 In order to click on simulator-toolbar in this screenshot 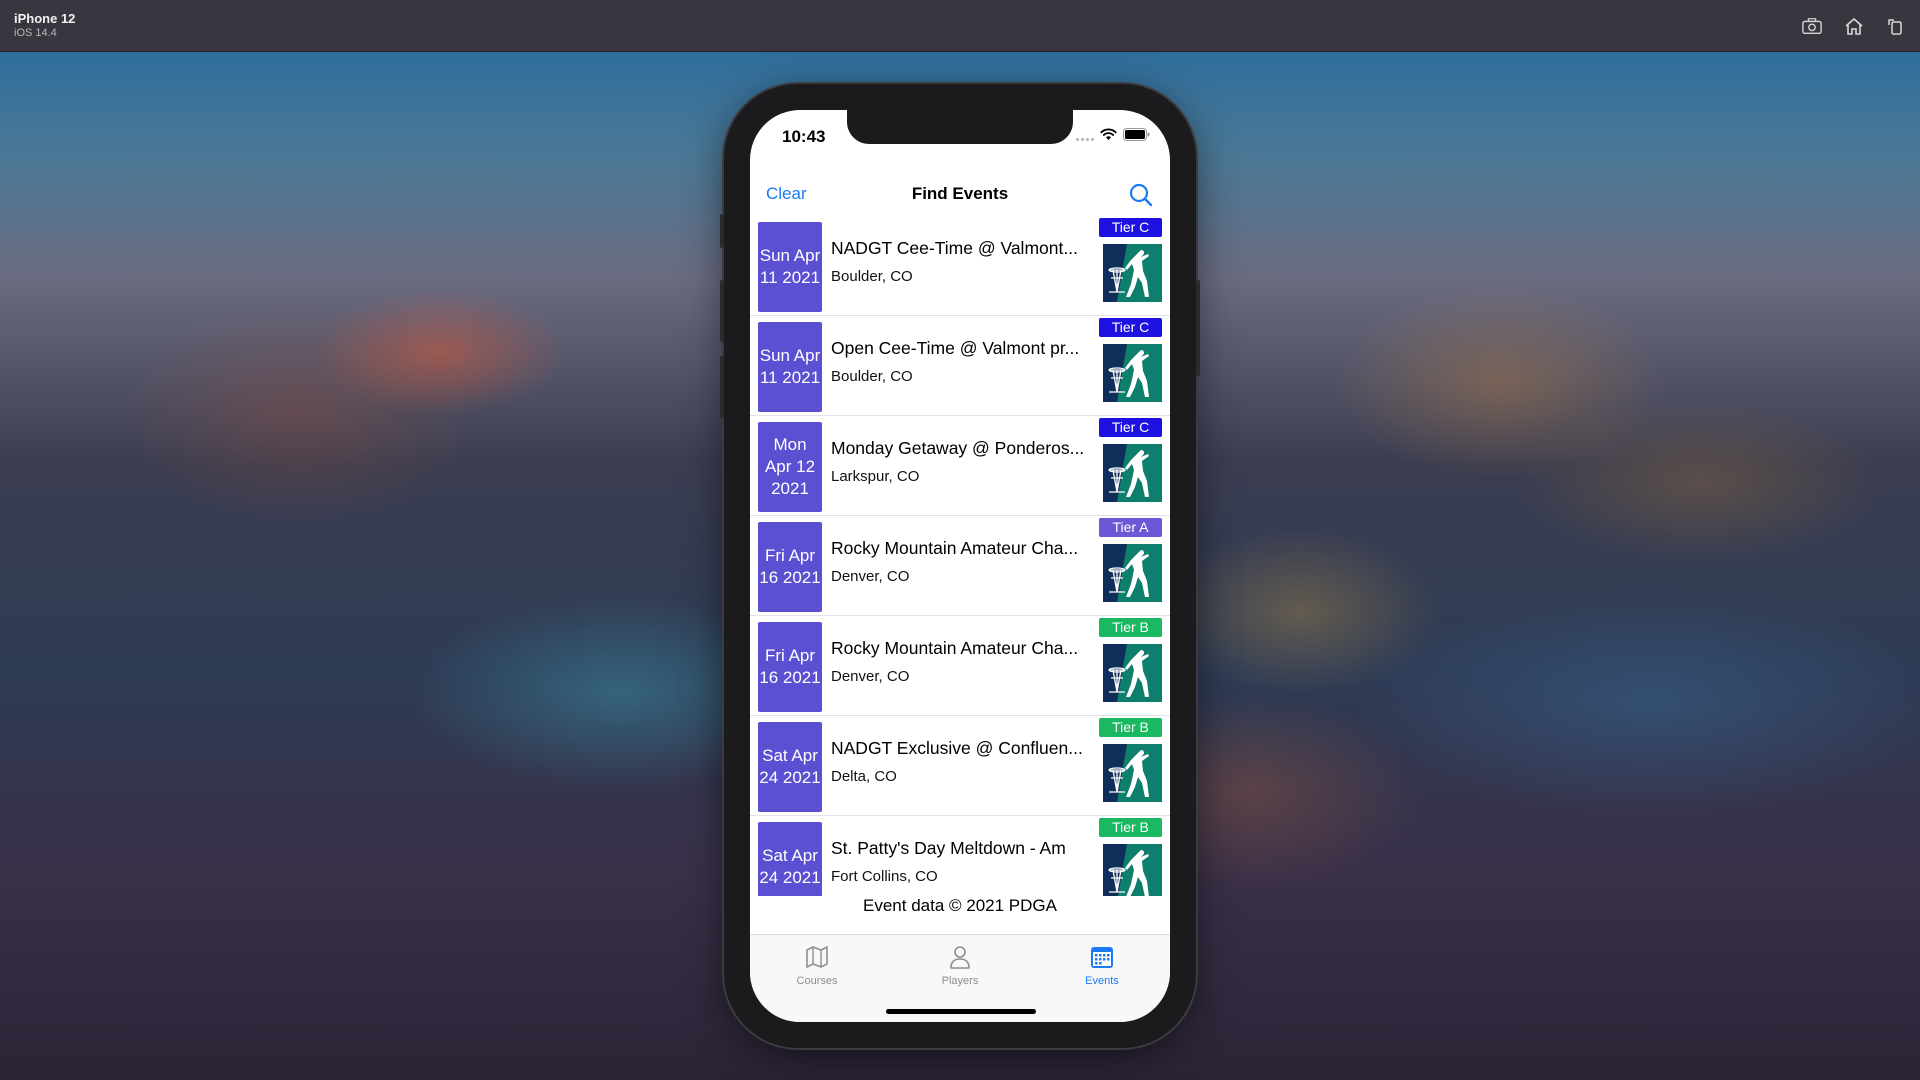, I will do `click(1854, 26)`.